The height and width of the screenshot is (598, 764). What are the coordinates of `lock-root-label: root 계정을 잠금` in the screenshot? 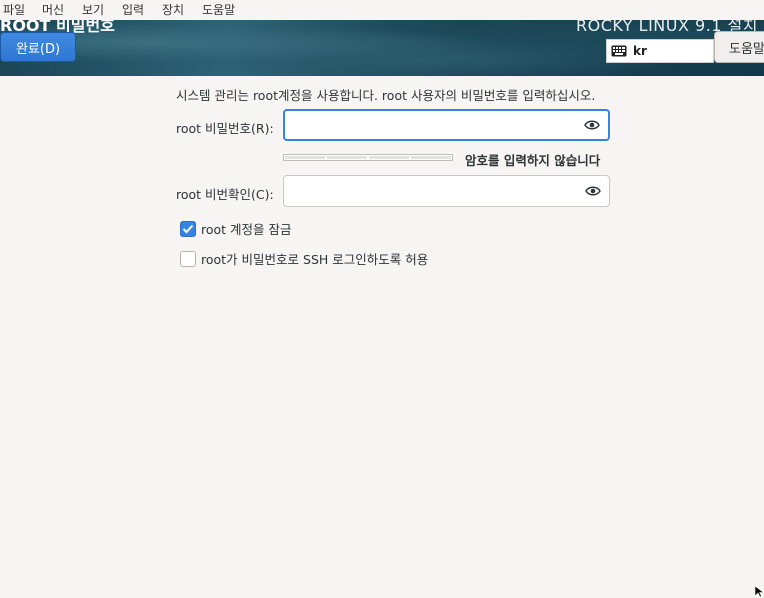 It's located at (246, 229).